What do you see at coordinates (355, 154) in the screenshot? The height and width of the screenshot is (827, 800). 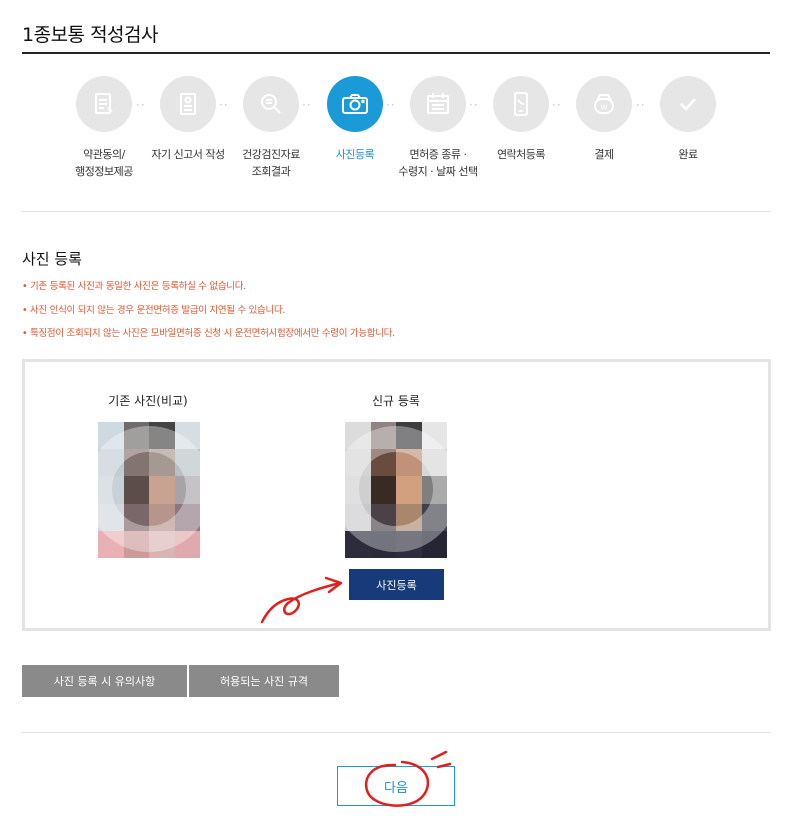 I see `step-label: 사진등록` at bounding box center [355, 154].